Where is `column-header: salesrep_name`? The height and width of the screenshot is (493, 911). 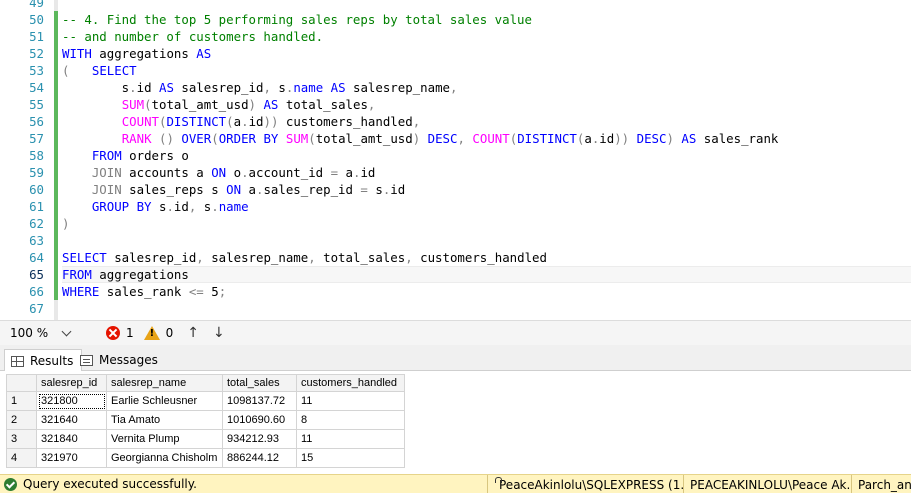
column-header: salesrep_name is located at coordinates (164, 383).